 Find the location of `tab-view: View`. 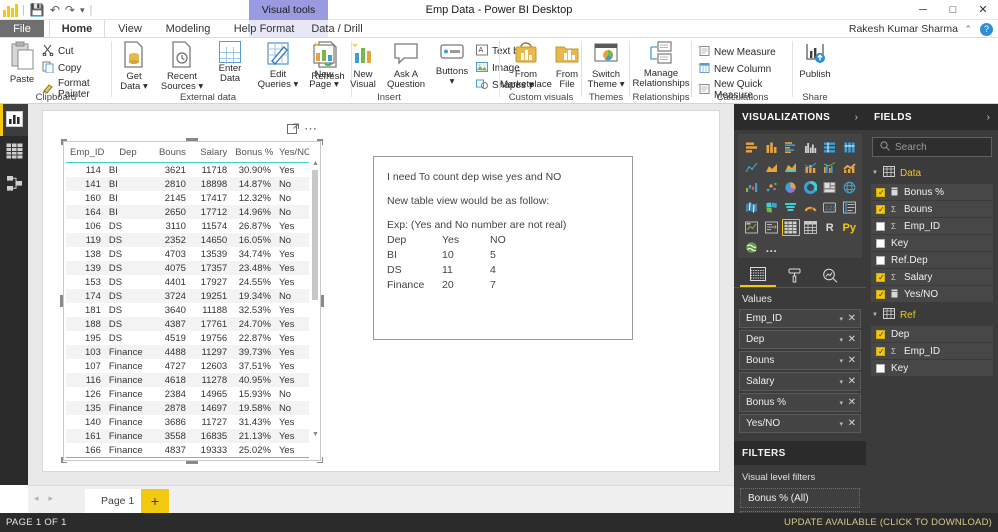

tab-view: View is located at coordinates (130, 29).